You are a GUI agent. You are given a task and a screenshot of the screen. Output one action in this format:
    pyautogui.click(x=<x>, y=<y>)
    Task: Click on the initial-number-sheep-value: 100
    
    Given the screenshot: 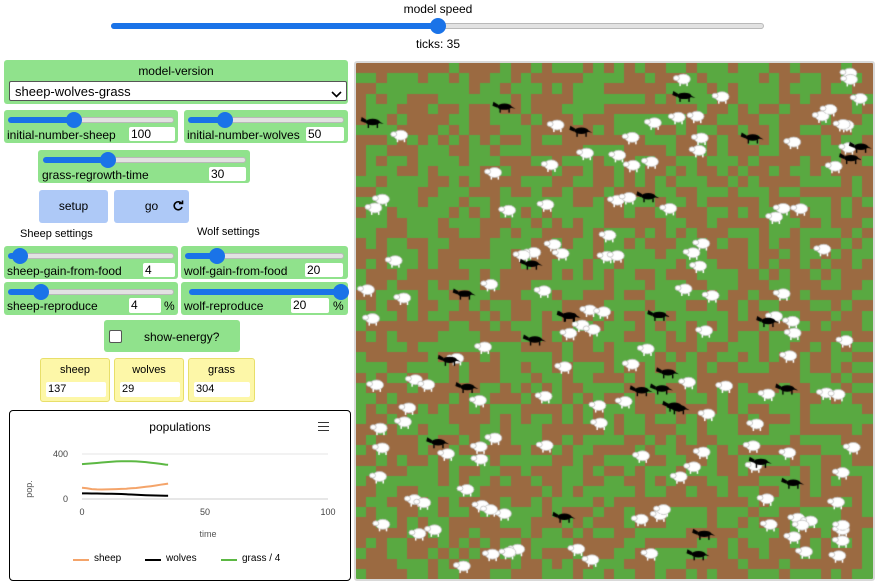 What is the action you would take?
    pyautogui.click(x=152, y=134)
    